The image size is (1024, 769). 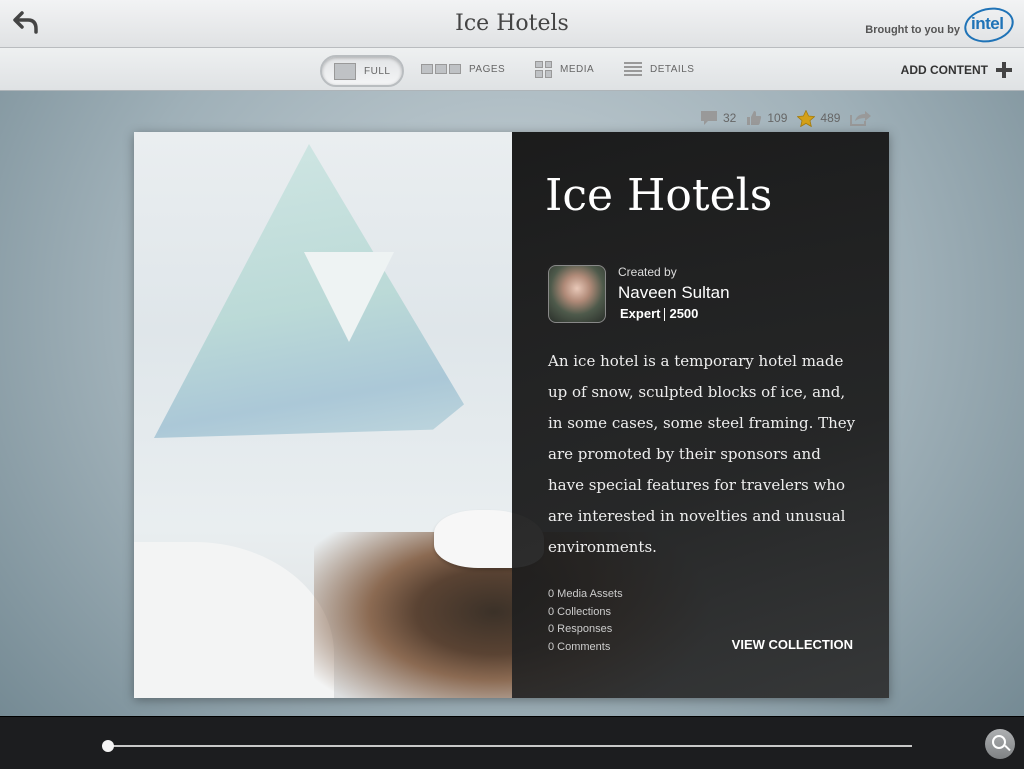 I want to click on details-view-icon, so click(x=633, y=69).